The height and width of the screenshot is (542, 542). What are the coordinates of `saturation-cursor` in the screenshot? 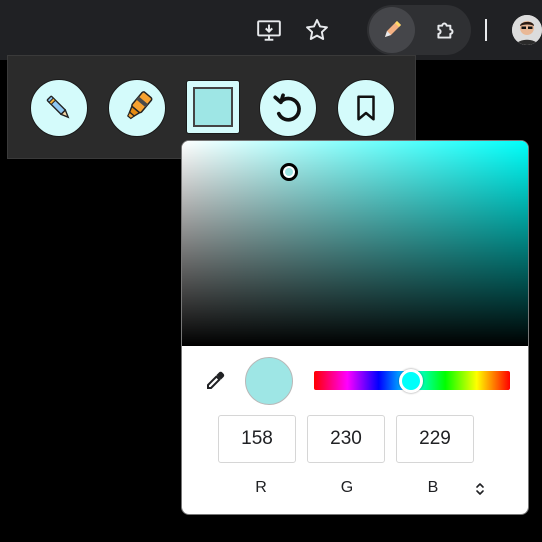 It's located at (289, 171).